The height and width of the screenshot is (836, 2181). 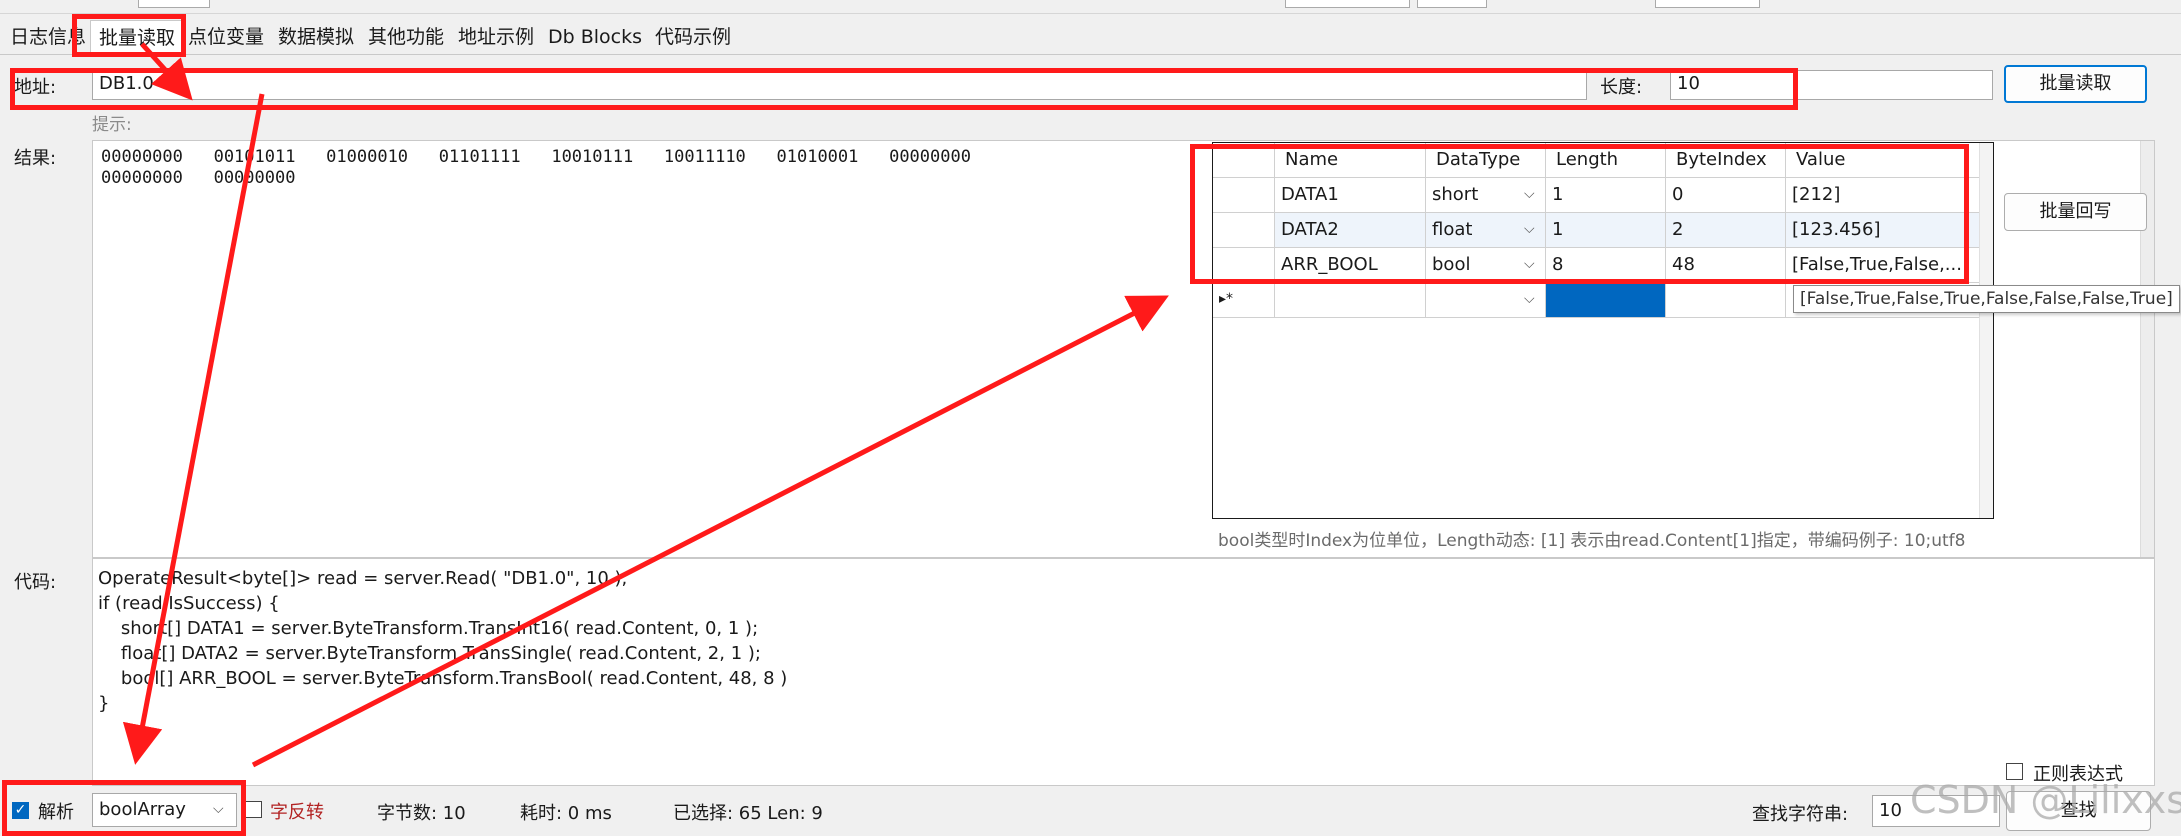 What do you see at coordinates (193, 429) in the screenshot?
I see `arrow-address-to-parse` at bounding box center [193, 429].